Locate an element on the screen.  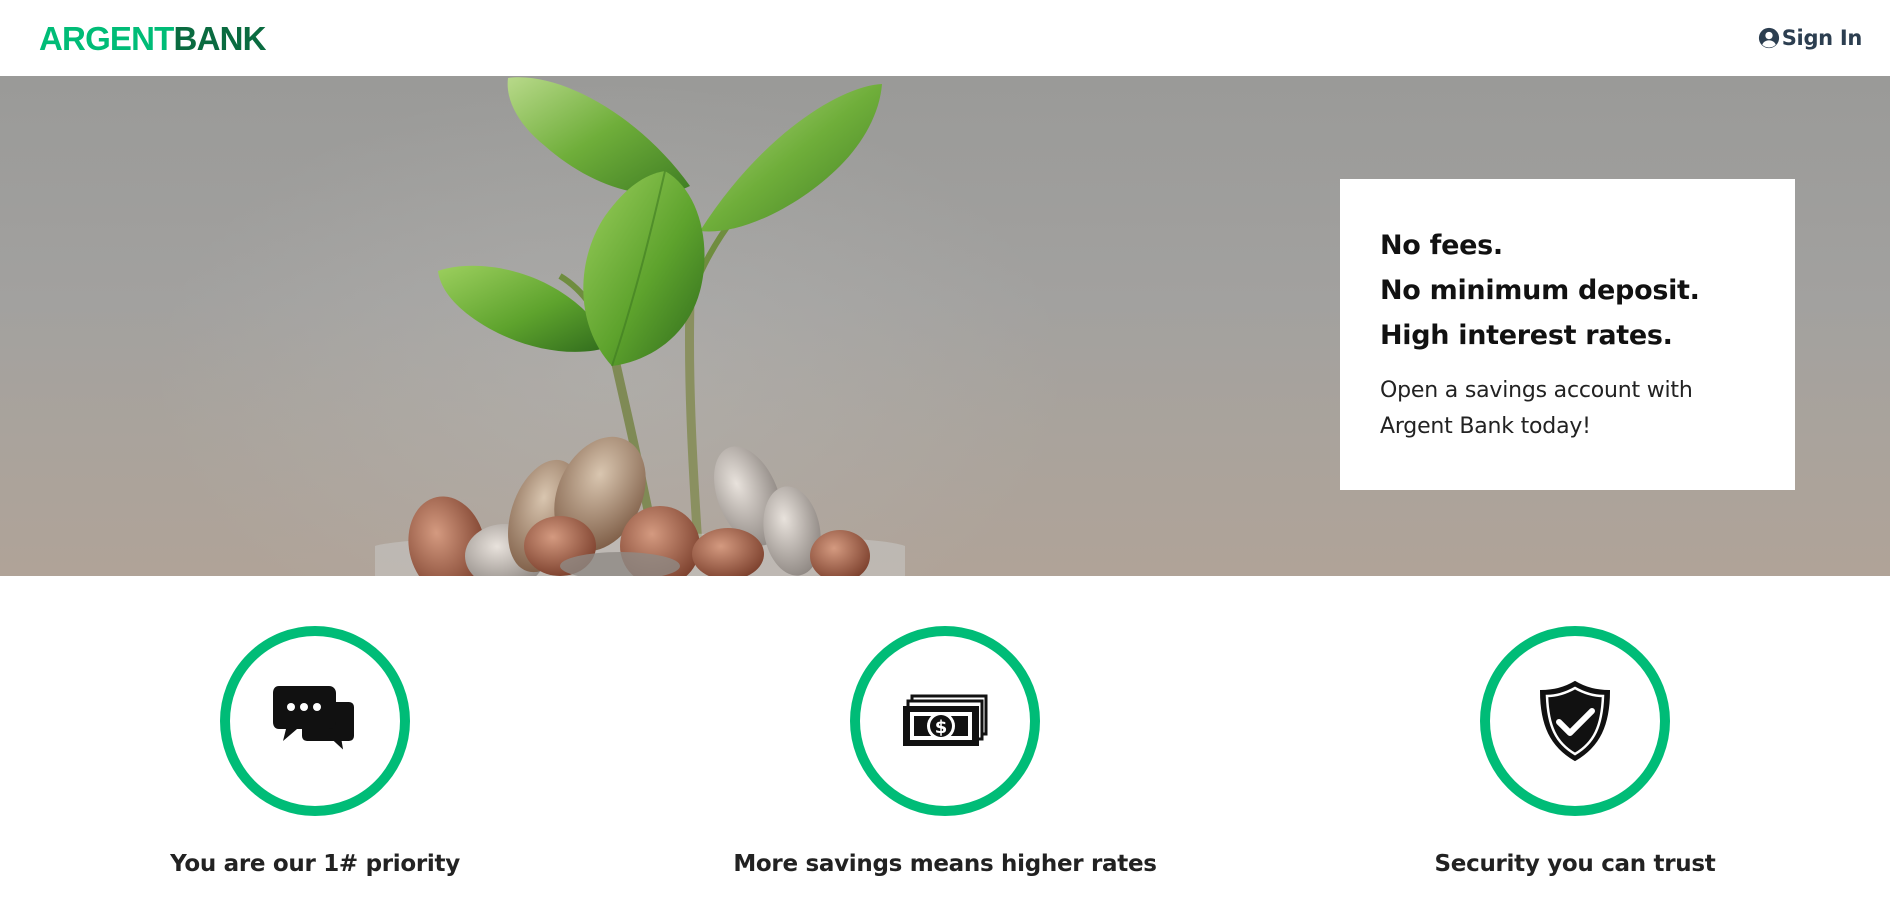
feature-item: Security you can trust is located at coordinates (1575, 740).